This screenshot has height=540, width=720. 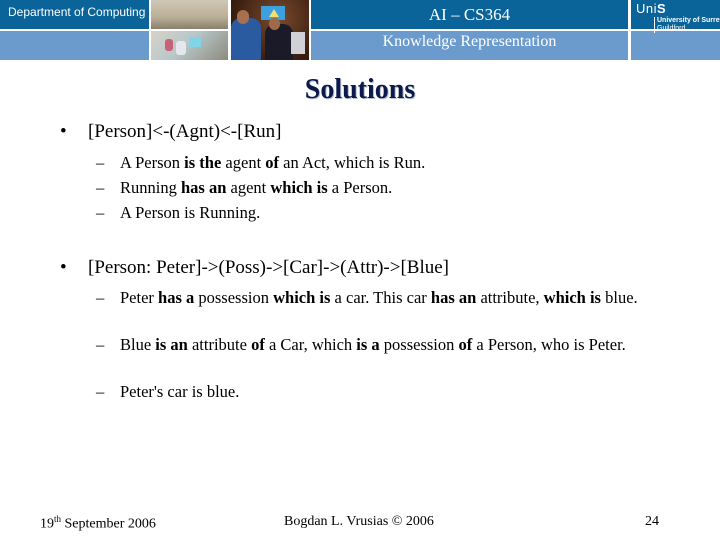 I want to click on bold-text-segment: is an, so click(x=171, y=344).